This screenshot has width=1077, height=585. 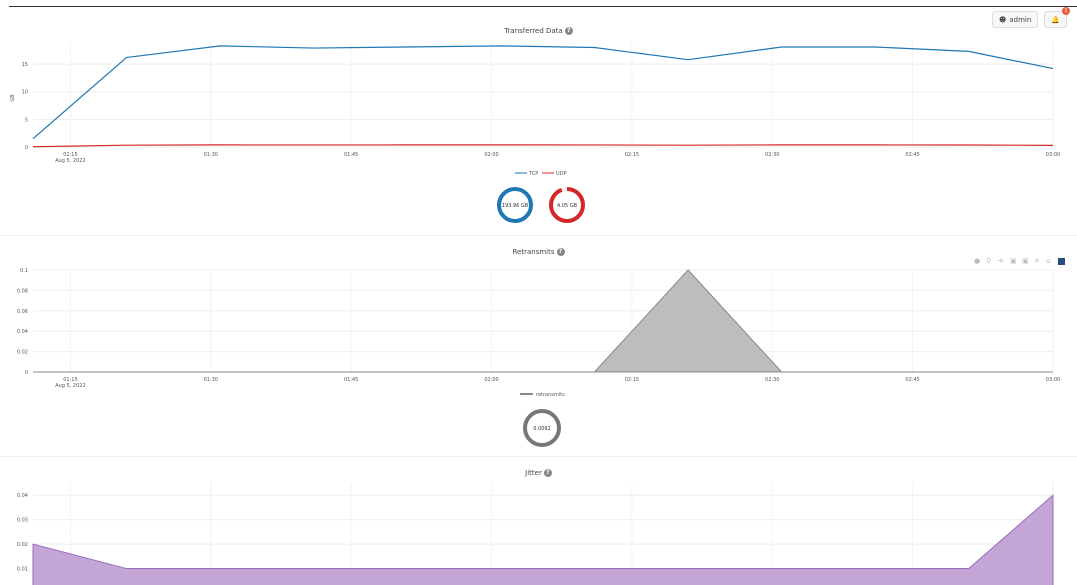 I want to click on y-tick-label: 0.06, so click(x=22, y=312).